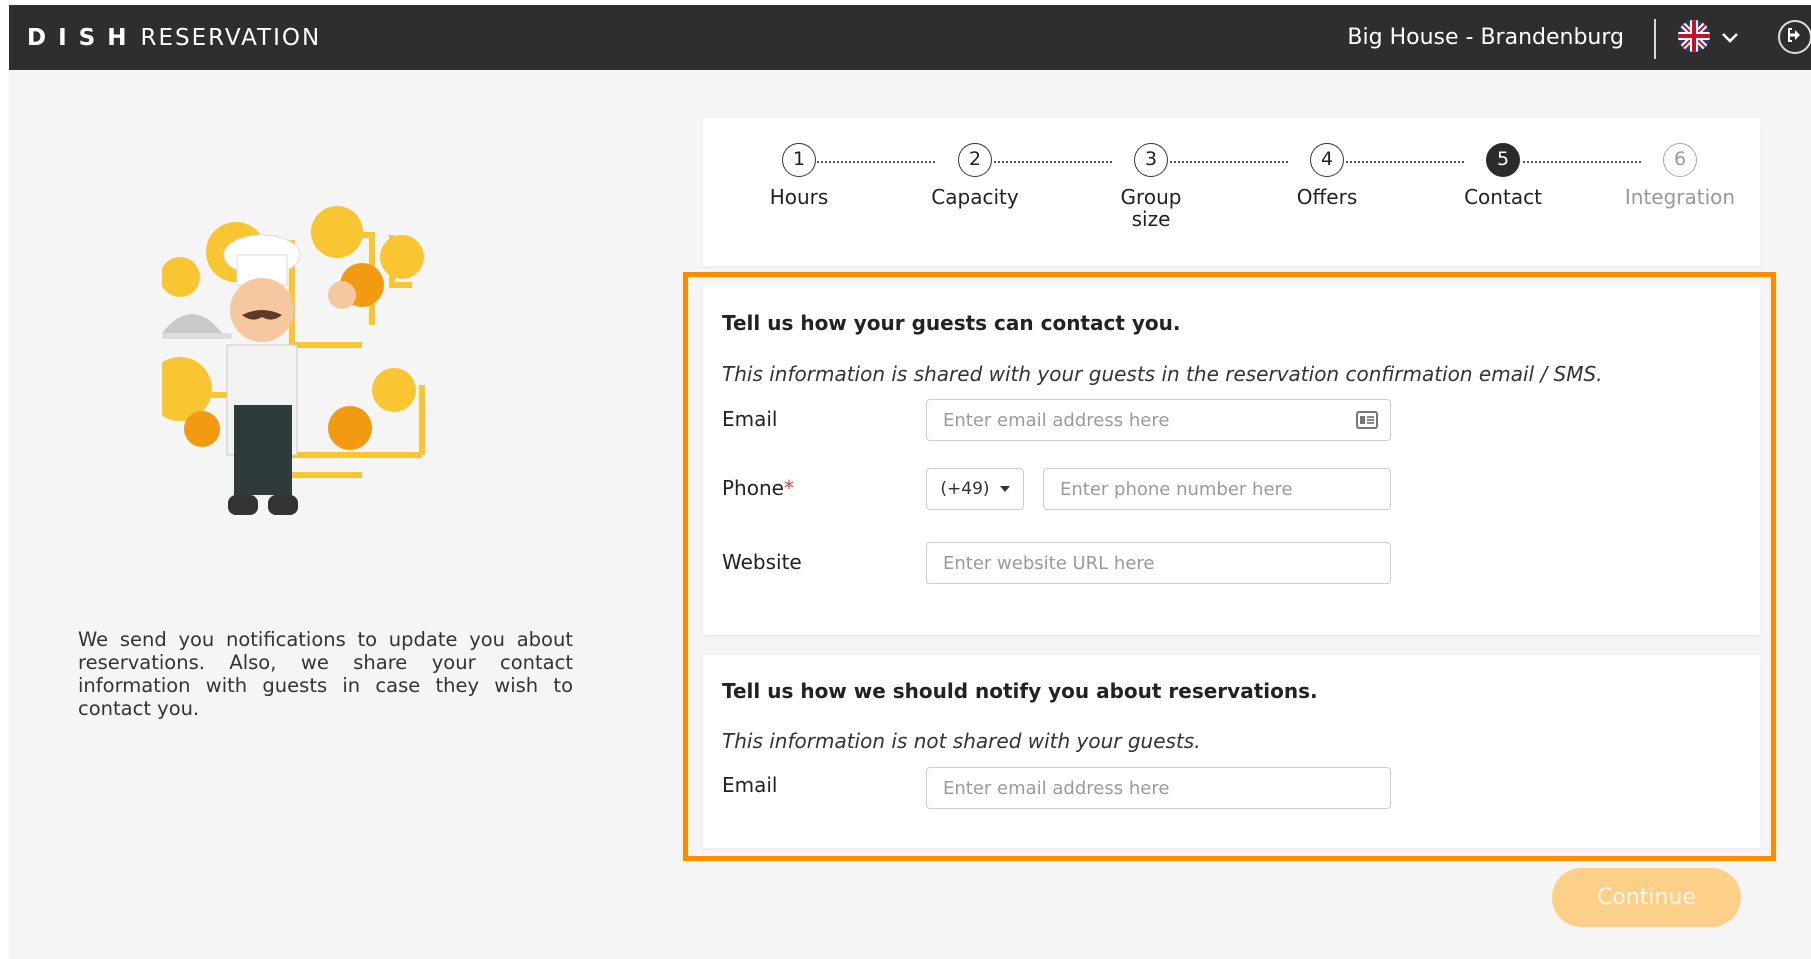  I want to click on continue-button: Continue, so click(1646, 897).